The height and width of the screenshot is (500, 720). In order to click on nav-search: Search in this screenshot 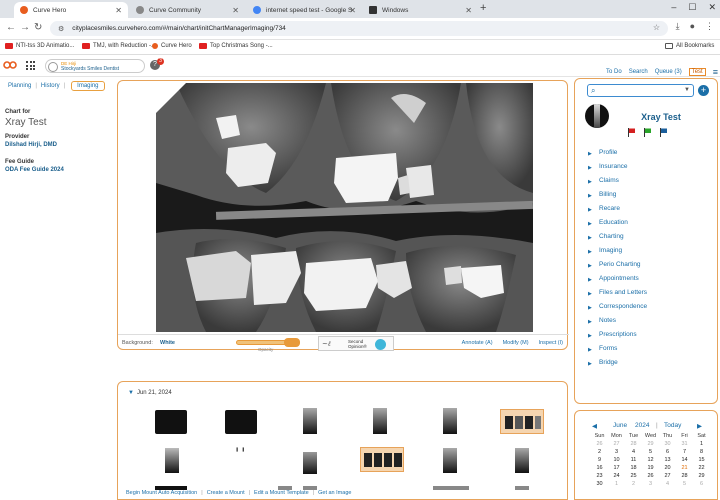, I will do `click(638, 72)`.